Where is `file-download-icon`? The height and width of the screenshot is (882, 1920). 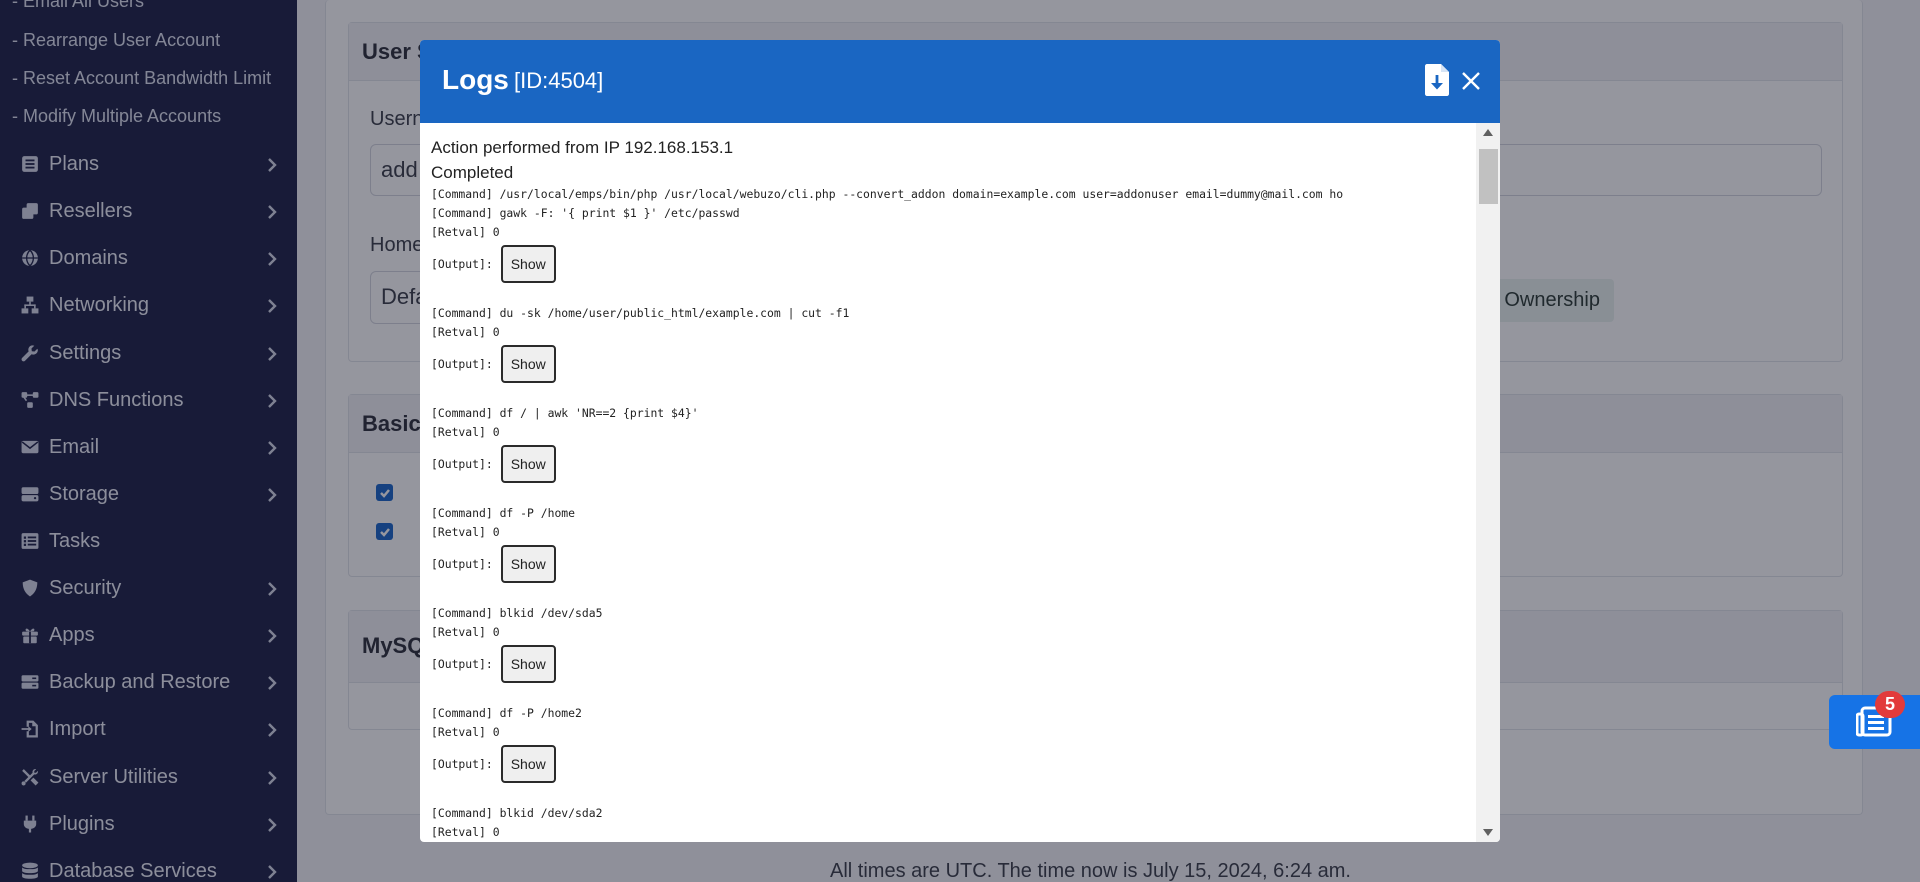 file-download-icon is located at coordinates (1437, 80).